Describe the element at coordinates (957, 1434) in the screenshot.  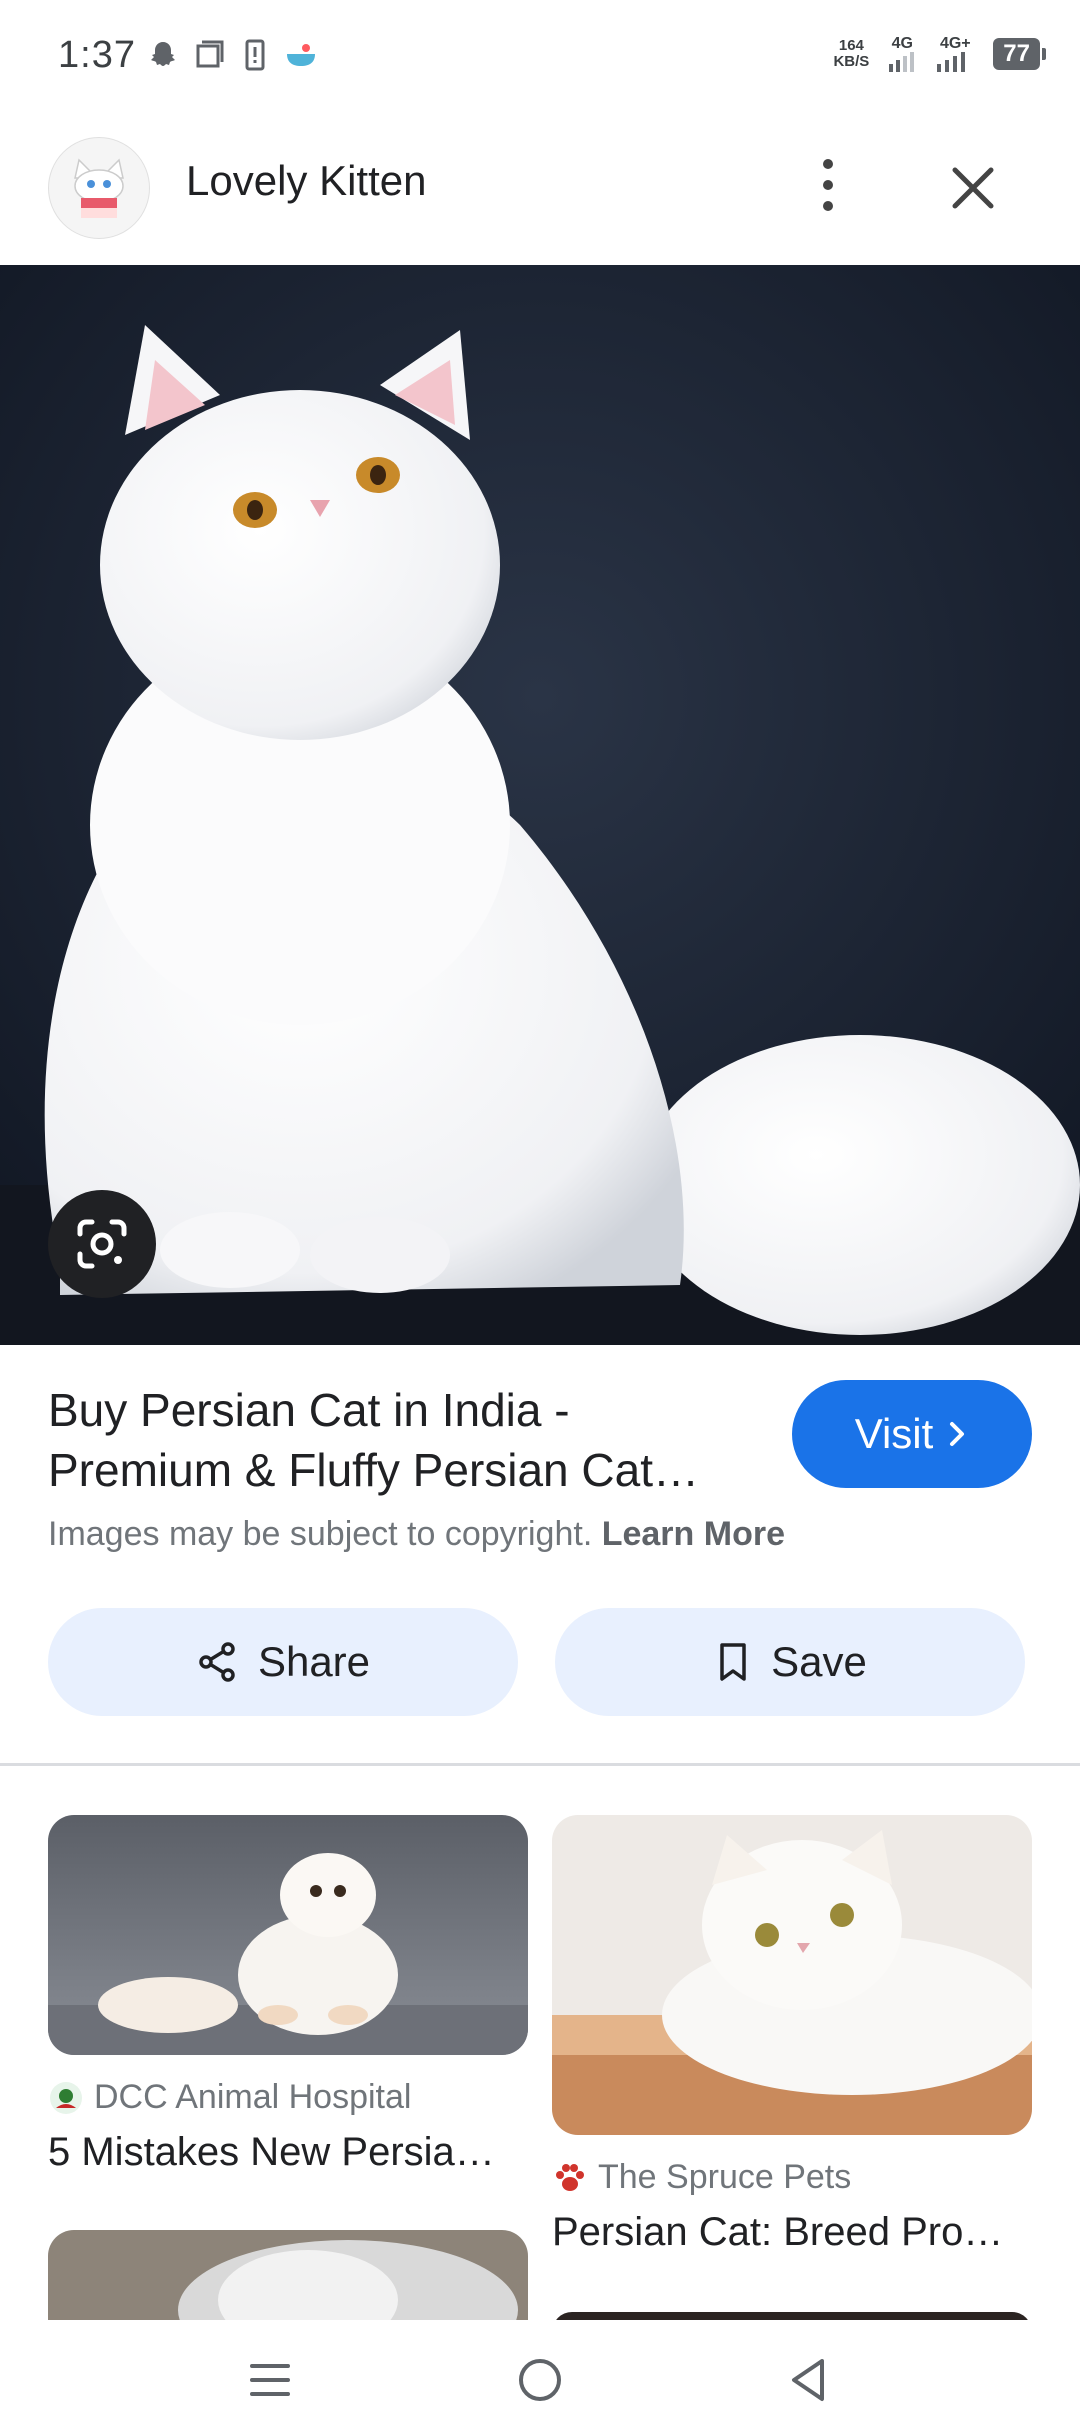
I see `chevron-right-icon` at that location.